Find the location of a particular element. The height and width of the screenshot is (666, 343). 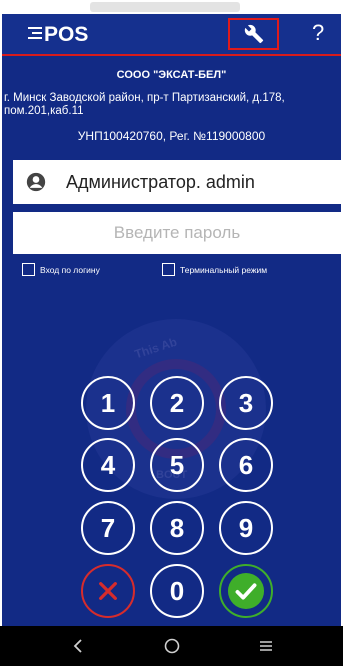

key-3: 3 is located at coordinates (246, 403).